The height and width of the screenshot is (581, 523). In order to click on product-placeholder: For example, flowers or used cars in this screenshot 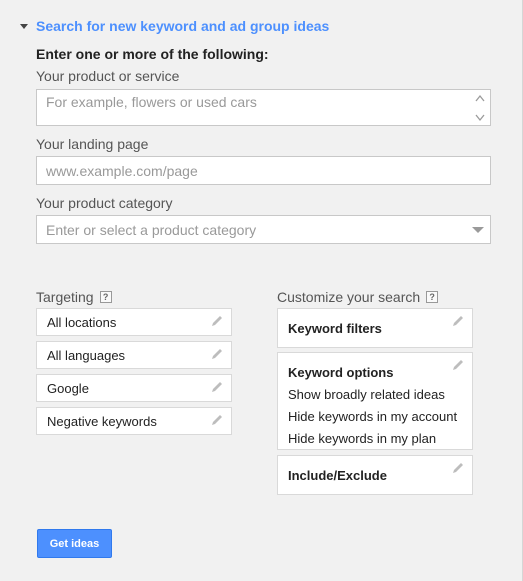, I will do `click(151, 101)`.